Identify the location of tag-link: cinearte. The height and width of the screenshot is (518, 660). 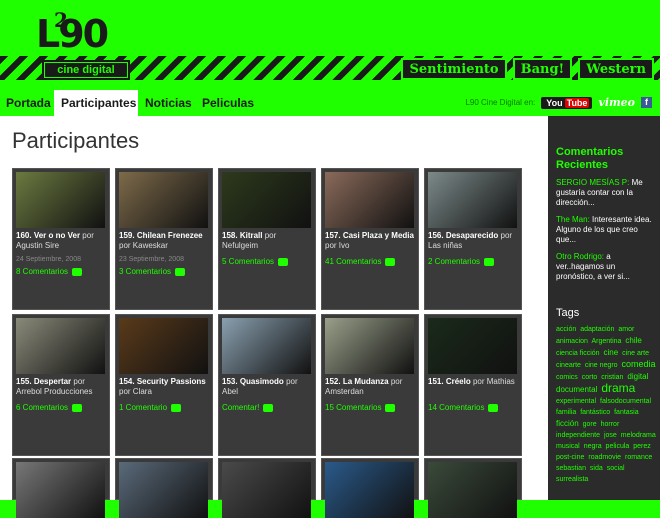
(568, 365).